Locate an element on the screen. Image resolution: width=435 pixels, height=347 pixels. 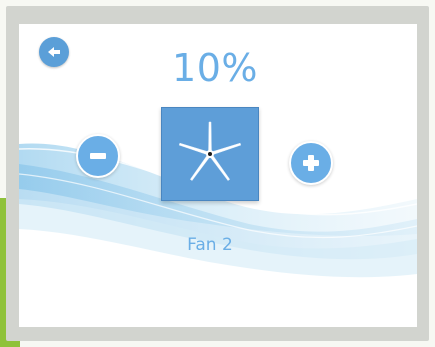
back-arrow-icon is located at coordinates (54, 52).